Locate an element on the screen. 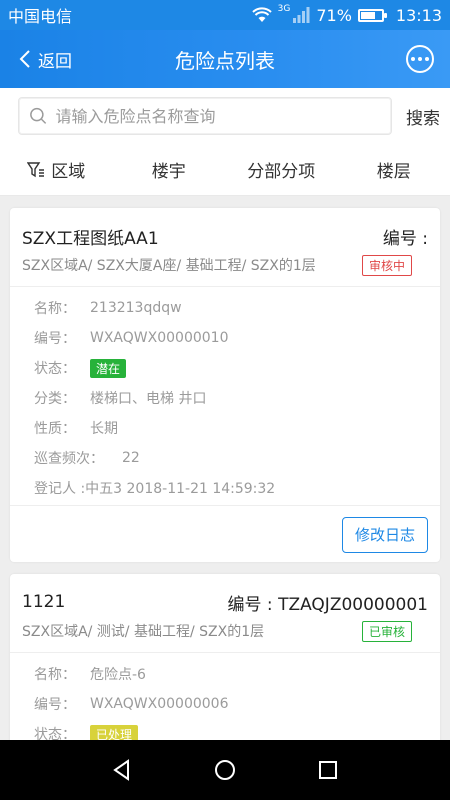 Image resolution: width=450 pixels, height=800 pixels. detail-category: 分类： 楼梯口、电梯 井口 is located at coordinates (120, 399).